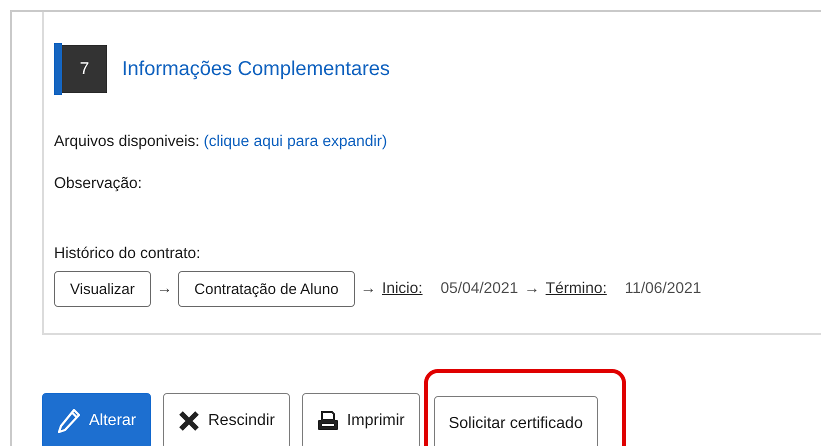  Describe the element at coordinates (127, 254) in the screenshot. I see `history-label: Histórico do contrato:` at that location.